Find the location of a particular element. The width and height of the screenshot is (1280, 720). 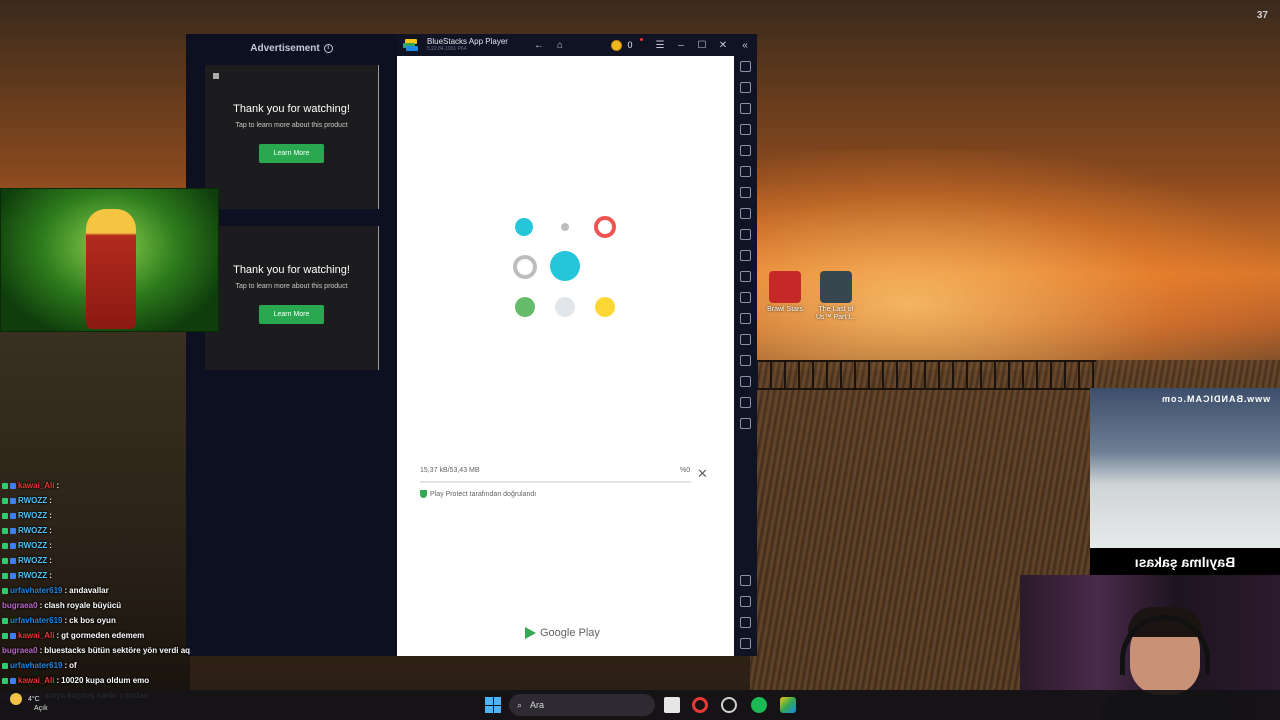

advertisement-header: Advertisement i is located at coordinates (291, 48).